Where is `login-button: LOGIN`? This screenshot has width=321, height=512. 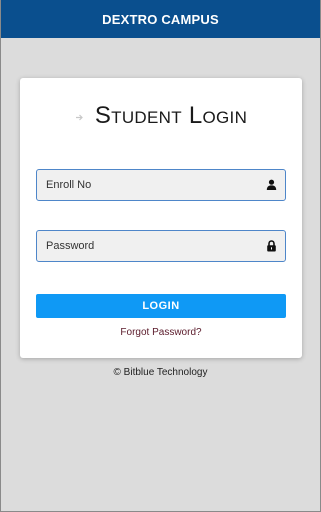 login-button: LOGIN is located at coordinates (161, 306).